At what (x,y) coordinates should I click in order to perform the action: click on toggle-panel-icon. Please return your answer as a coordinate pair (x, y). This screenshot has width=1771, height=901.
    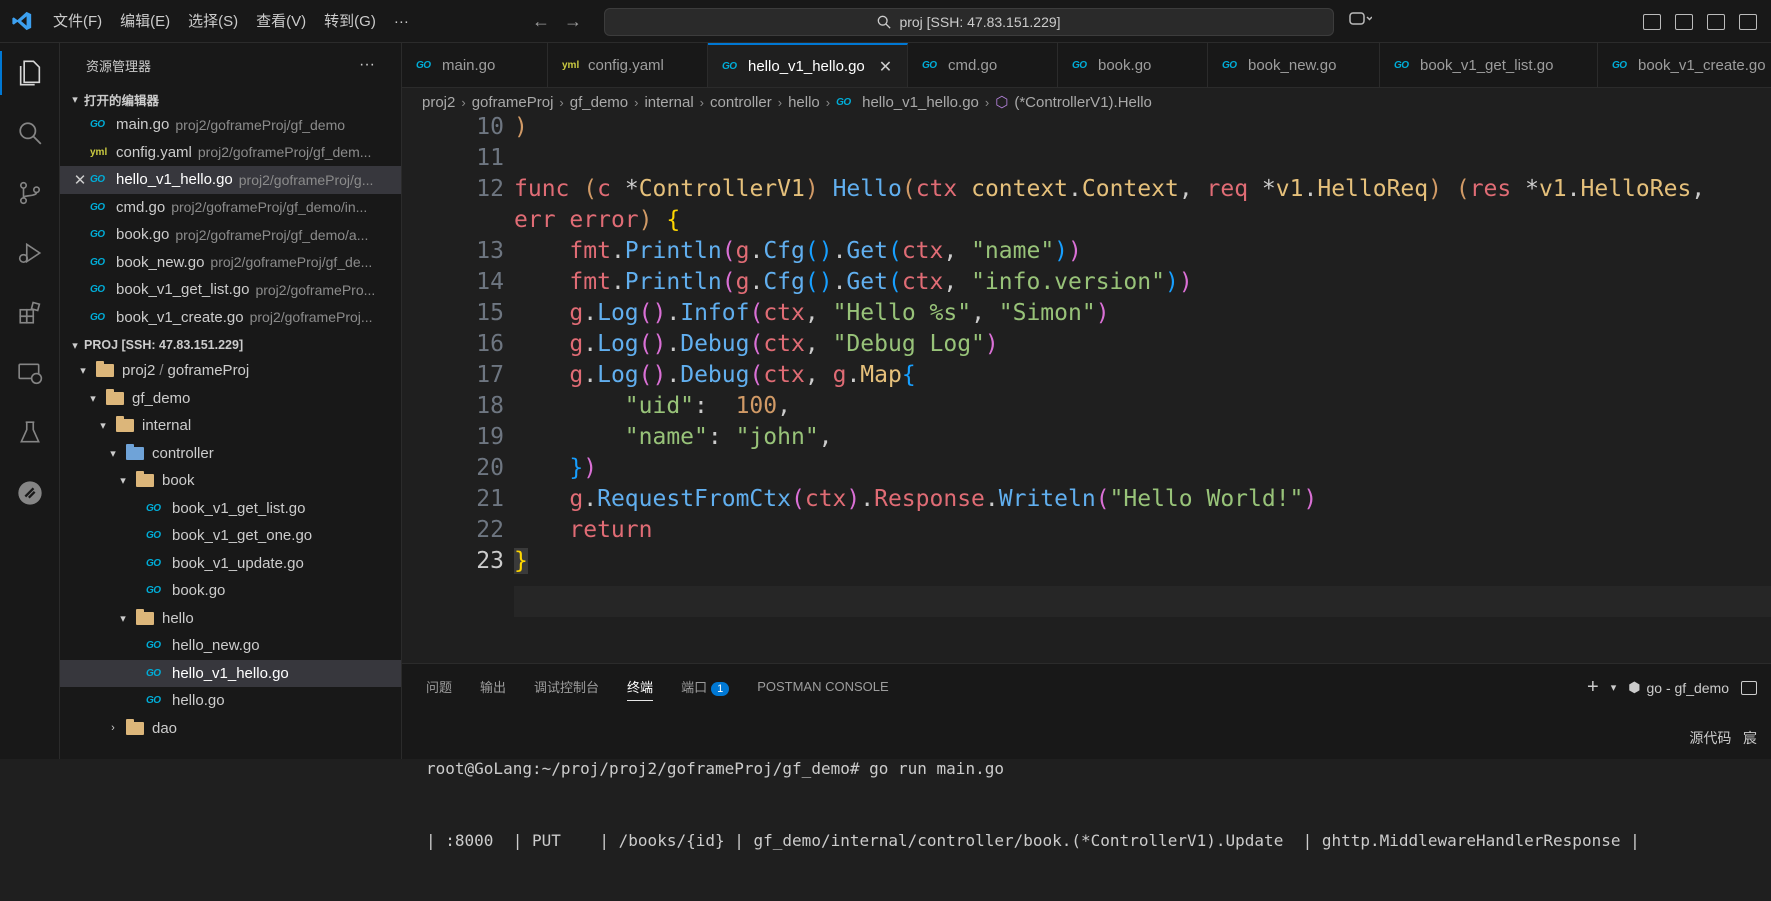
    Looking at the image, I should click on (1716, 21).